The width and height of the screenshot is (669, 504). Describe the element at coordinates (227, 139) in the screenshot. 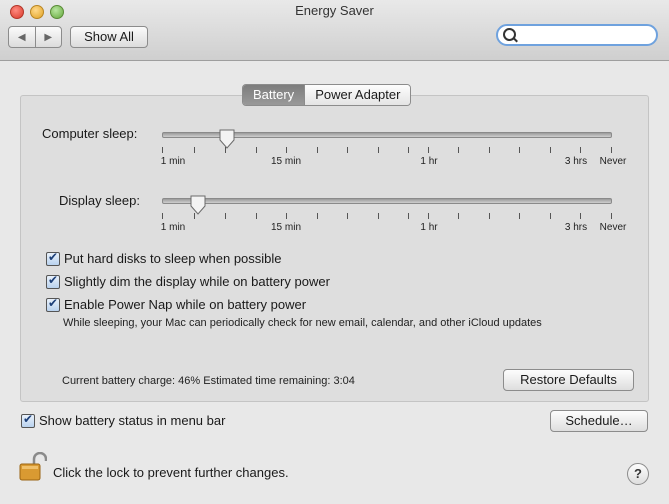

I see `computer-sleep-slider-thumb` at that location.